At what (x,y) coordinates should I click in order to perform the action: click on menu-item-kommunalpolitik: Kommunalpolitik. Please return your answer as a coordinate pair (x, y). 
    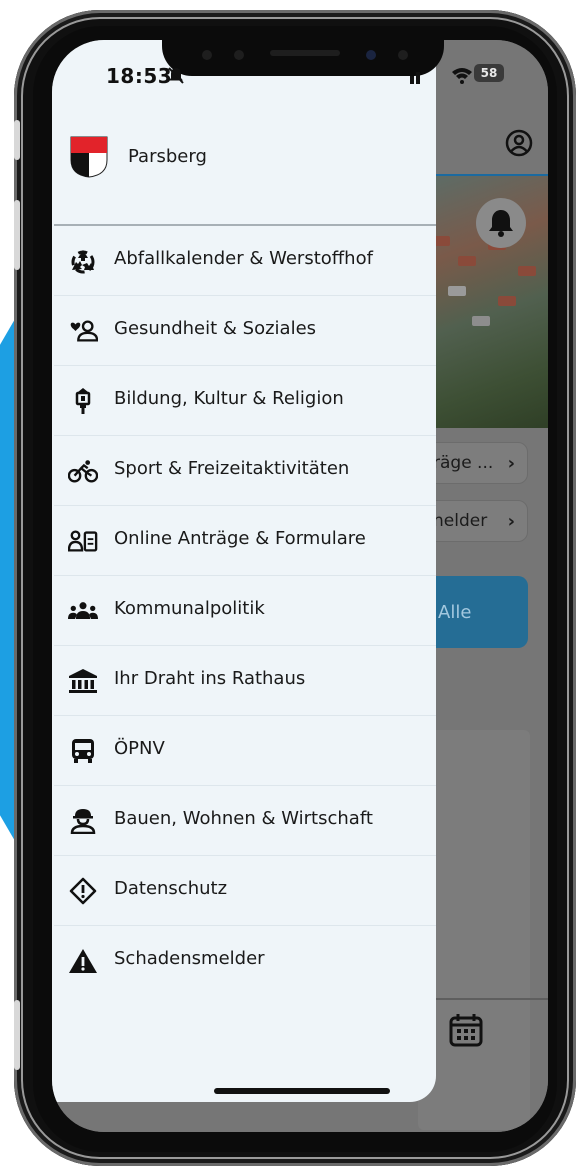
    Looking at the image, I should click on (245, 611).